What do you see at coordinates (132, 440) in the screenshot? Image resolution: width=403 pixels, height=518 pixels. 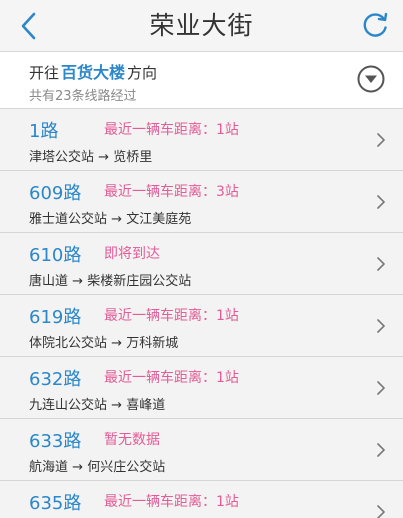 I see `route-status: 暂无数据` at bounding box center [132, 440].